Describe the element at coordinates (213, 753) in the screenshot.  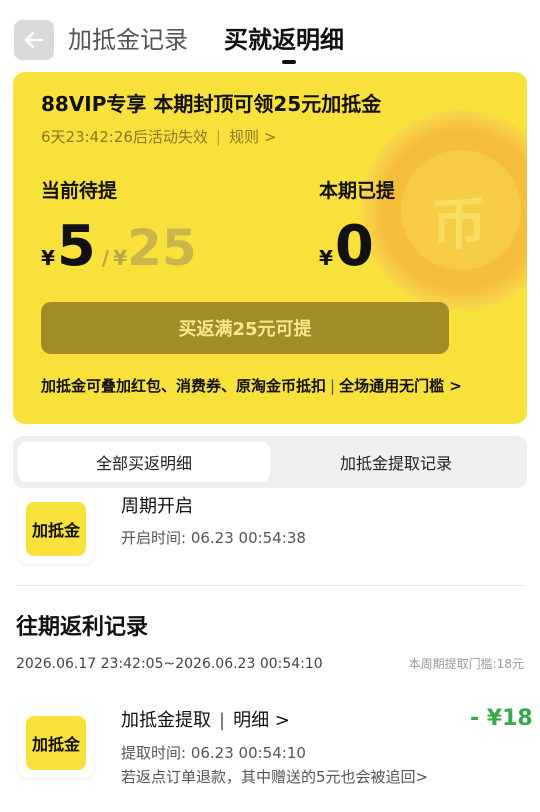
I see `withdraw-time: 提取时间: 06.23 00:54:10` at that location.